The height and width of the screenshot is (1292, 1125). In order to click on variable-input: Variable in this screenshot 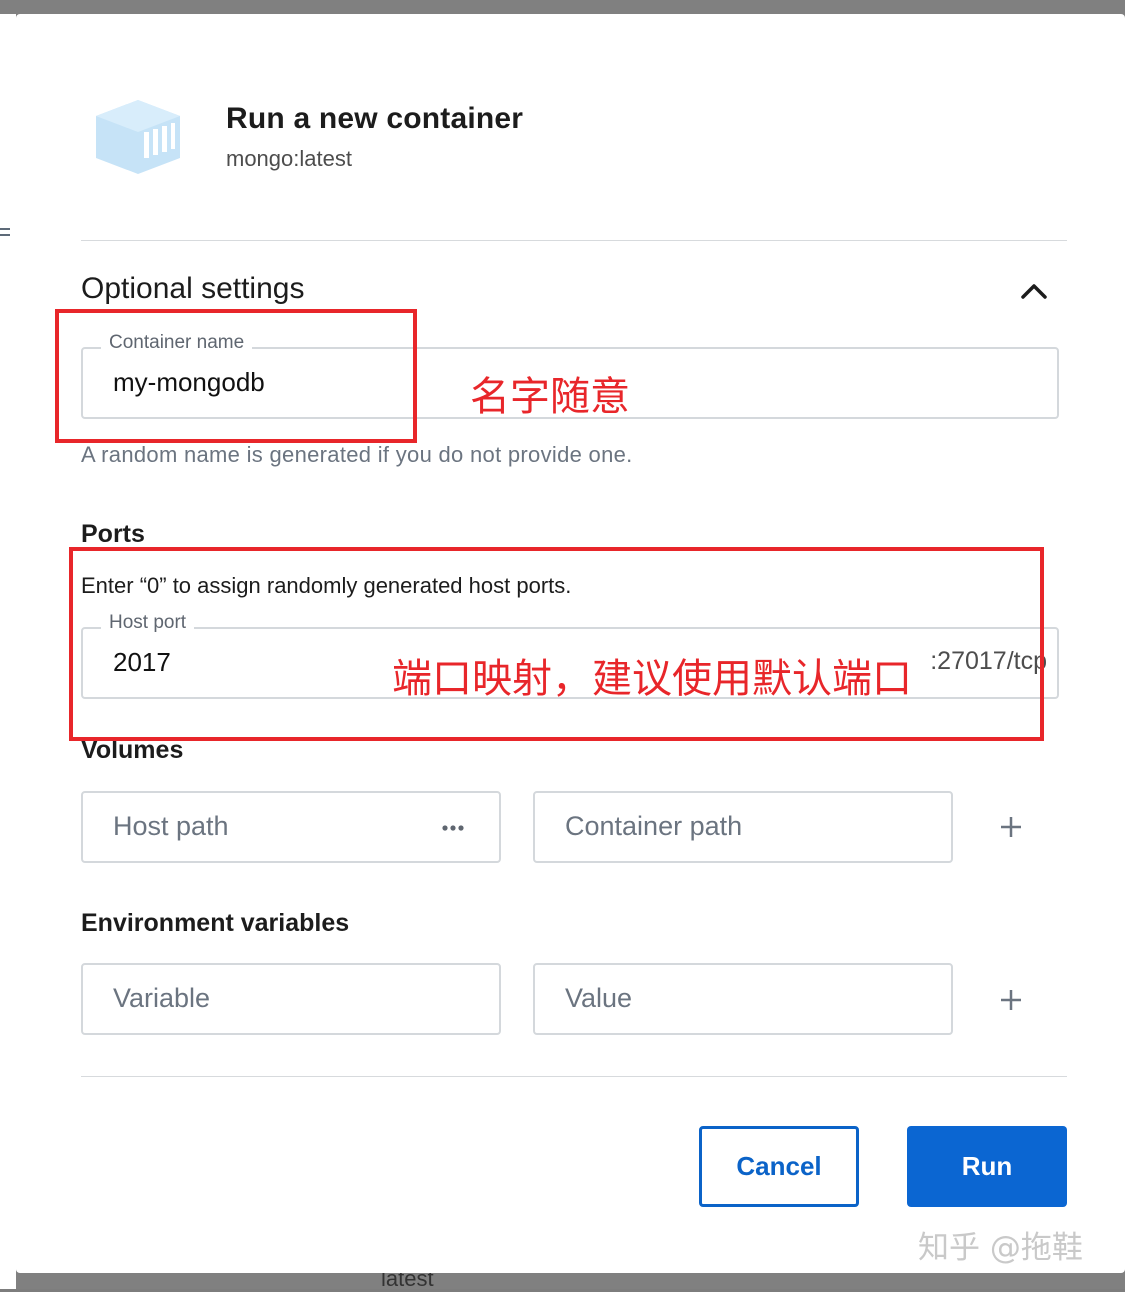, I will do `click(291, 999)`.